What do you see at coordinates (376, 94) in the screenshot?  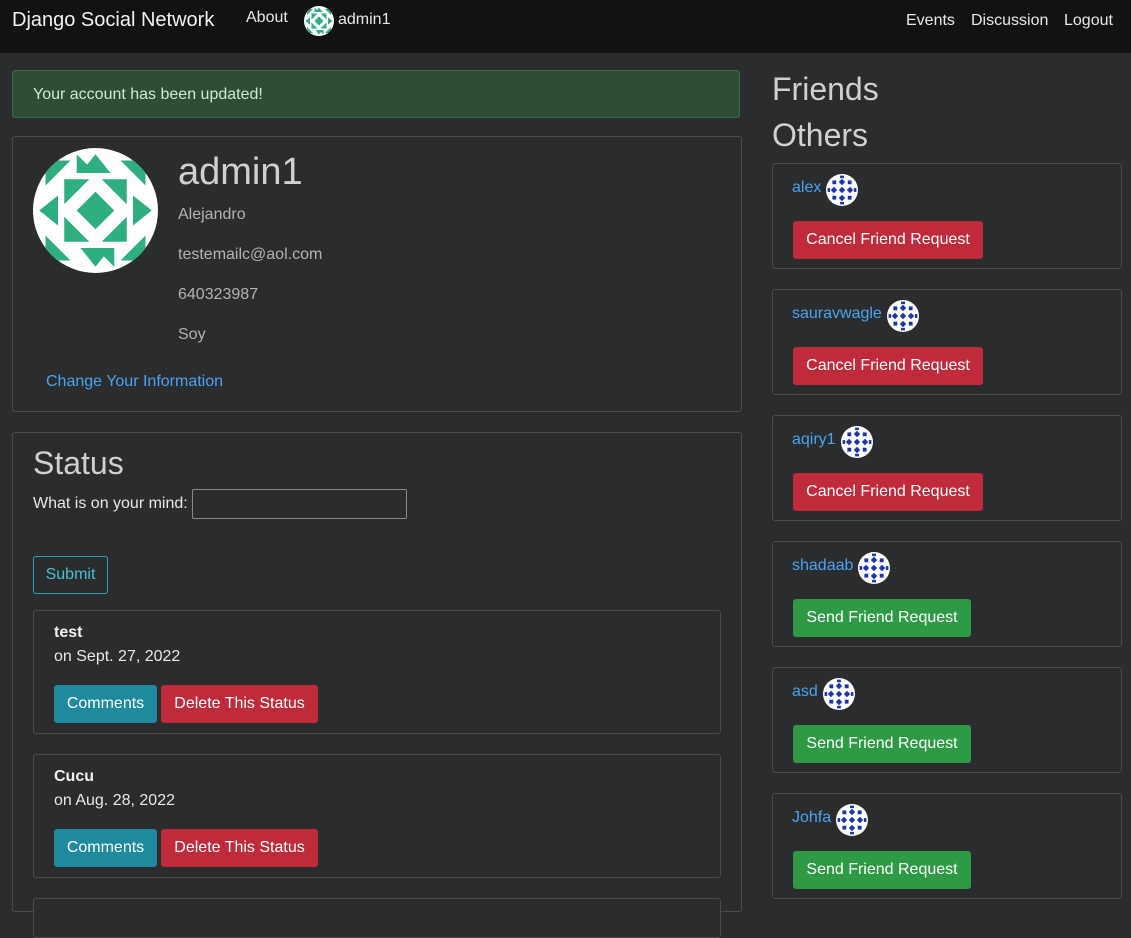 I see `success-alert: Your account has been updated!` at bounding box center [376, 94].